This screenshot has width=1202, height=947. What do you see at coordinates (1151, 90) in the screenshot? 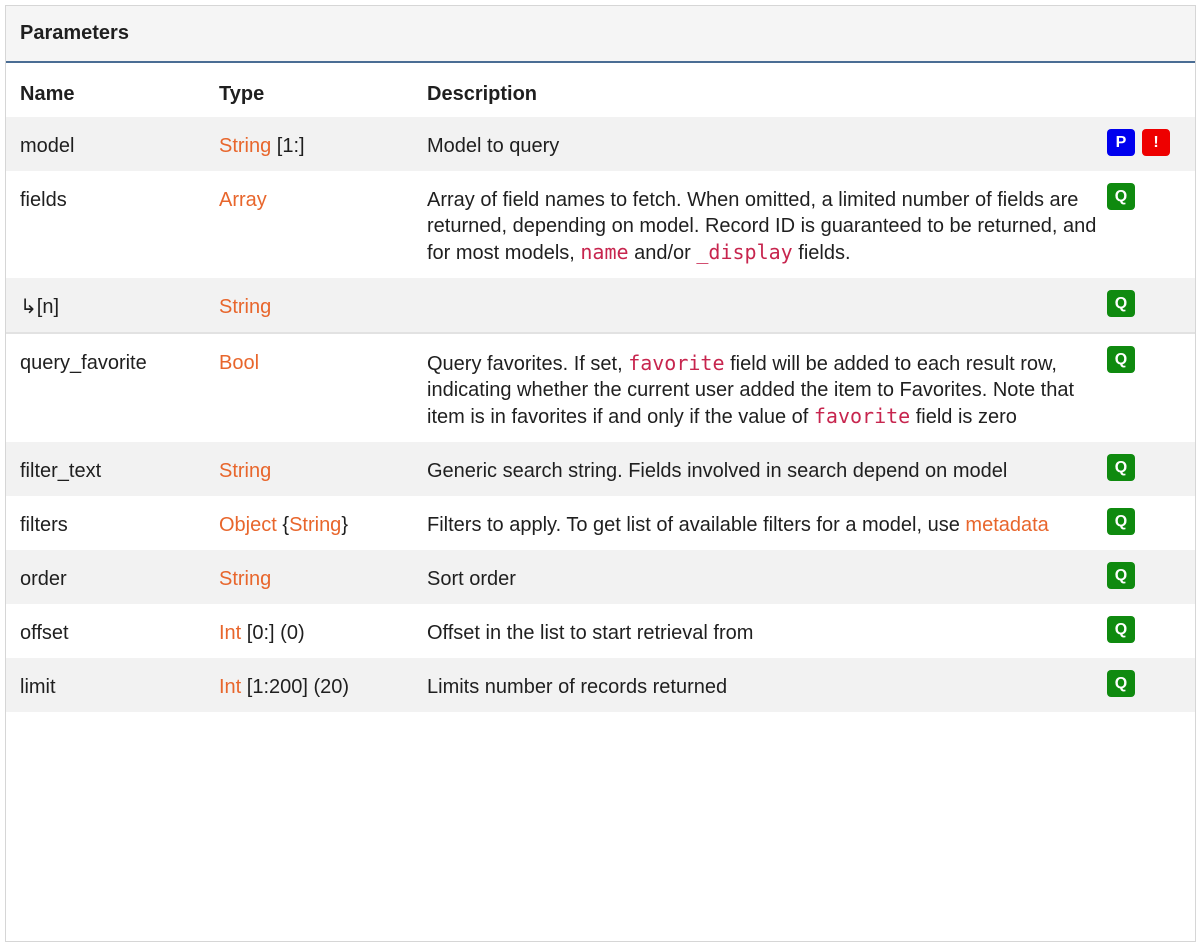
I see `column-header-flags` at bounding box center [1151, 90].